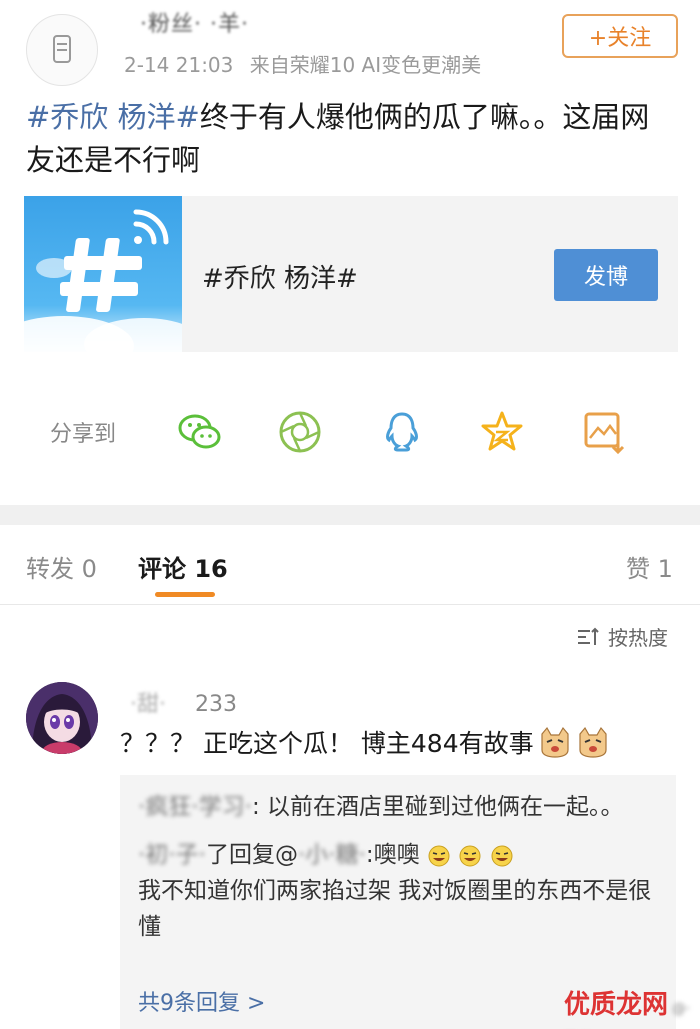 The image size is (700, 1029). What do you see at coordinates (195, 807) in the screenshot?
I see `reply-author: ·疯狂·学习·` at bounding box center [195, 807].